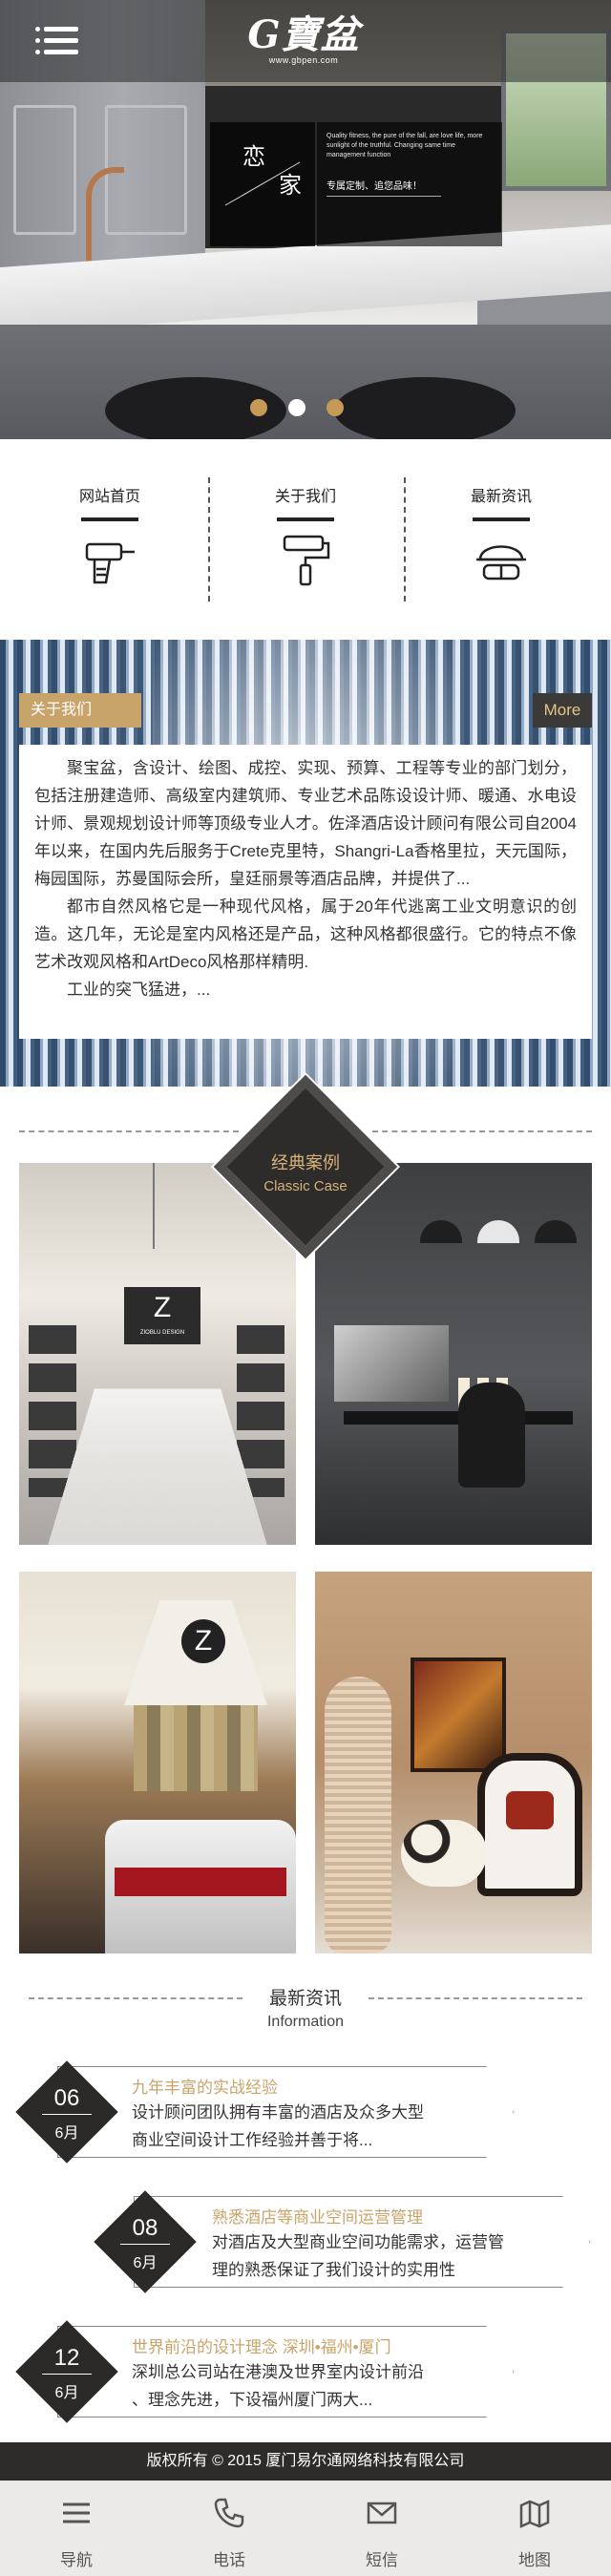  What do you see at coordinates (163, 1307) in the screenshot?
I see `photo-screen-letter: Z` at bounding box center [163, 1307].